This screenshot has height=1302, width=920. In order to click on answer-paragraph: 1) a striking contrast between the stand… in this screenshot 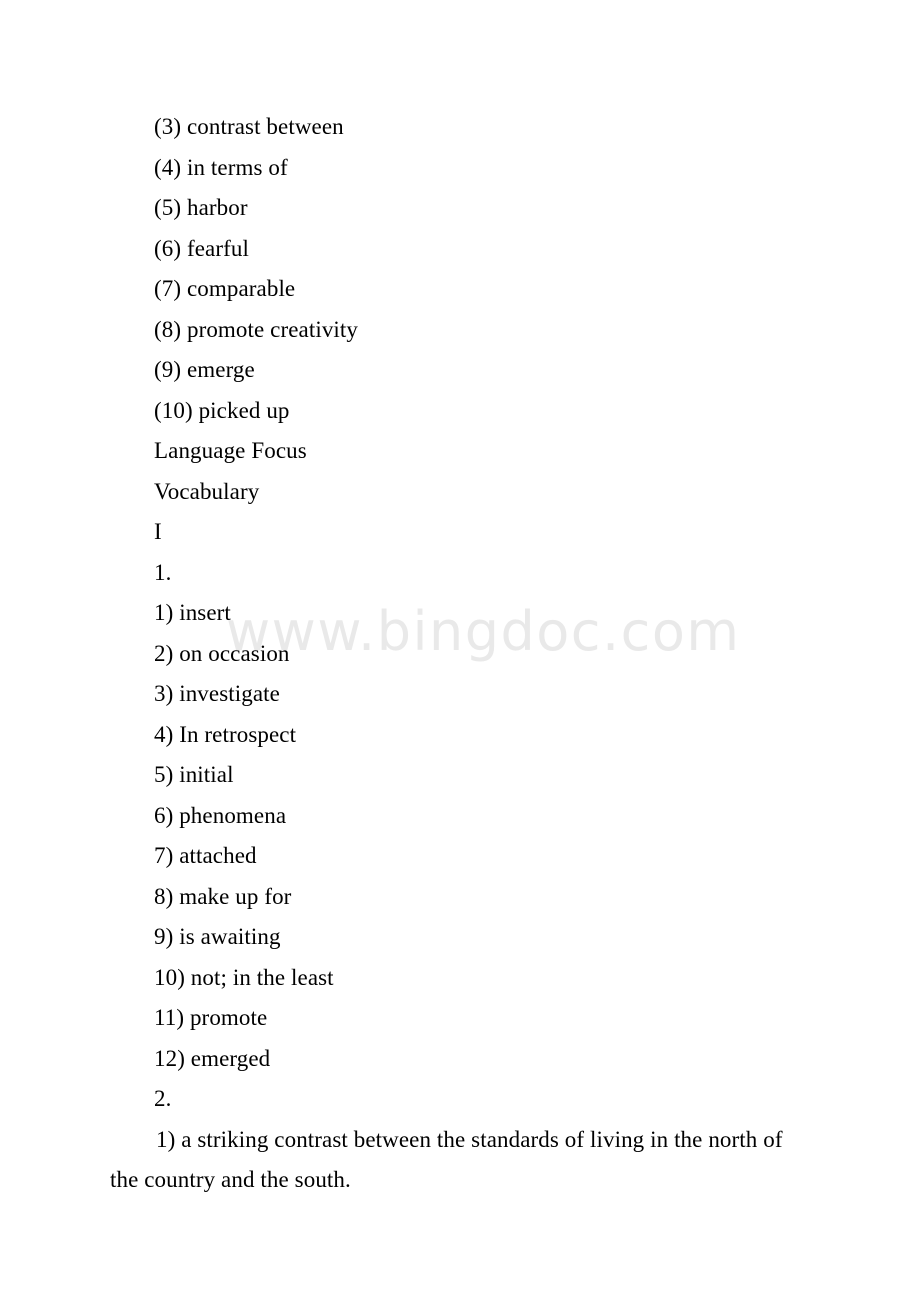, I will do `click(446, 1159)`.